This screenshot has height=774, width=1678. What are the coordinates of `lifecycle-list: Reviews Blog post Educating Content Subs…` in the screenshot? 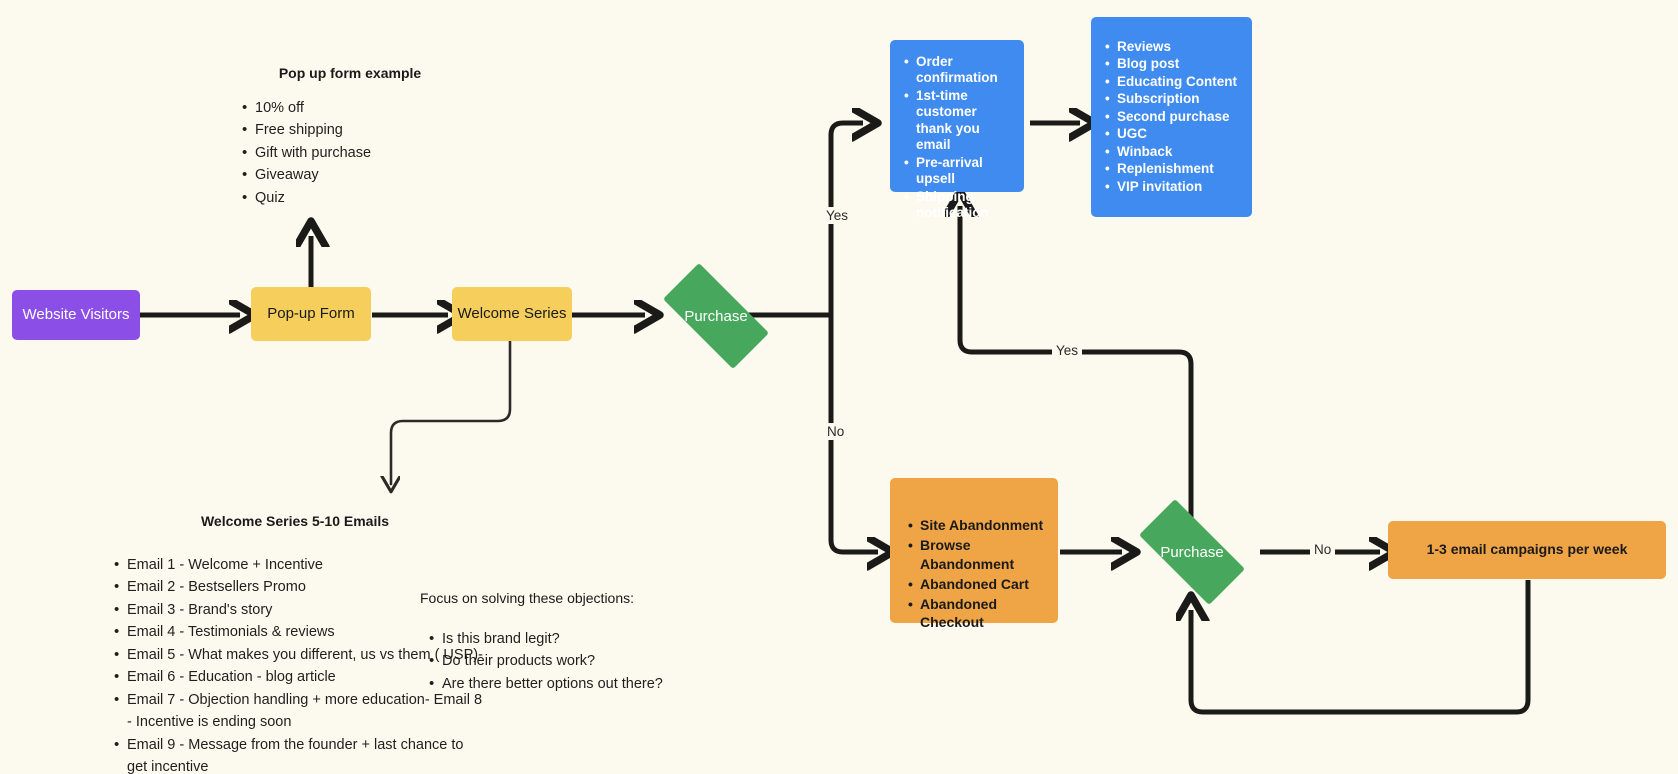 It's located at (1169, 117).